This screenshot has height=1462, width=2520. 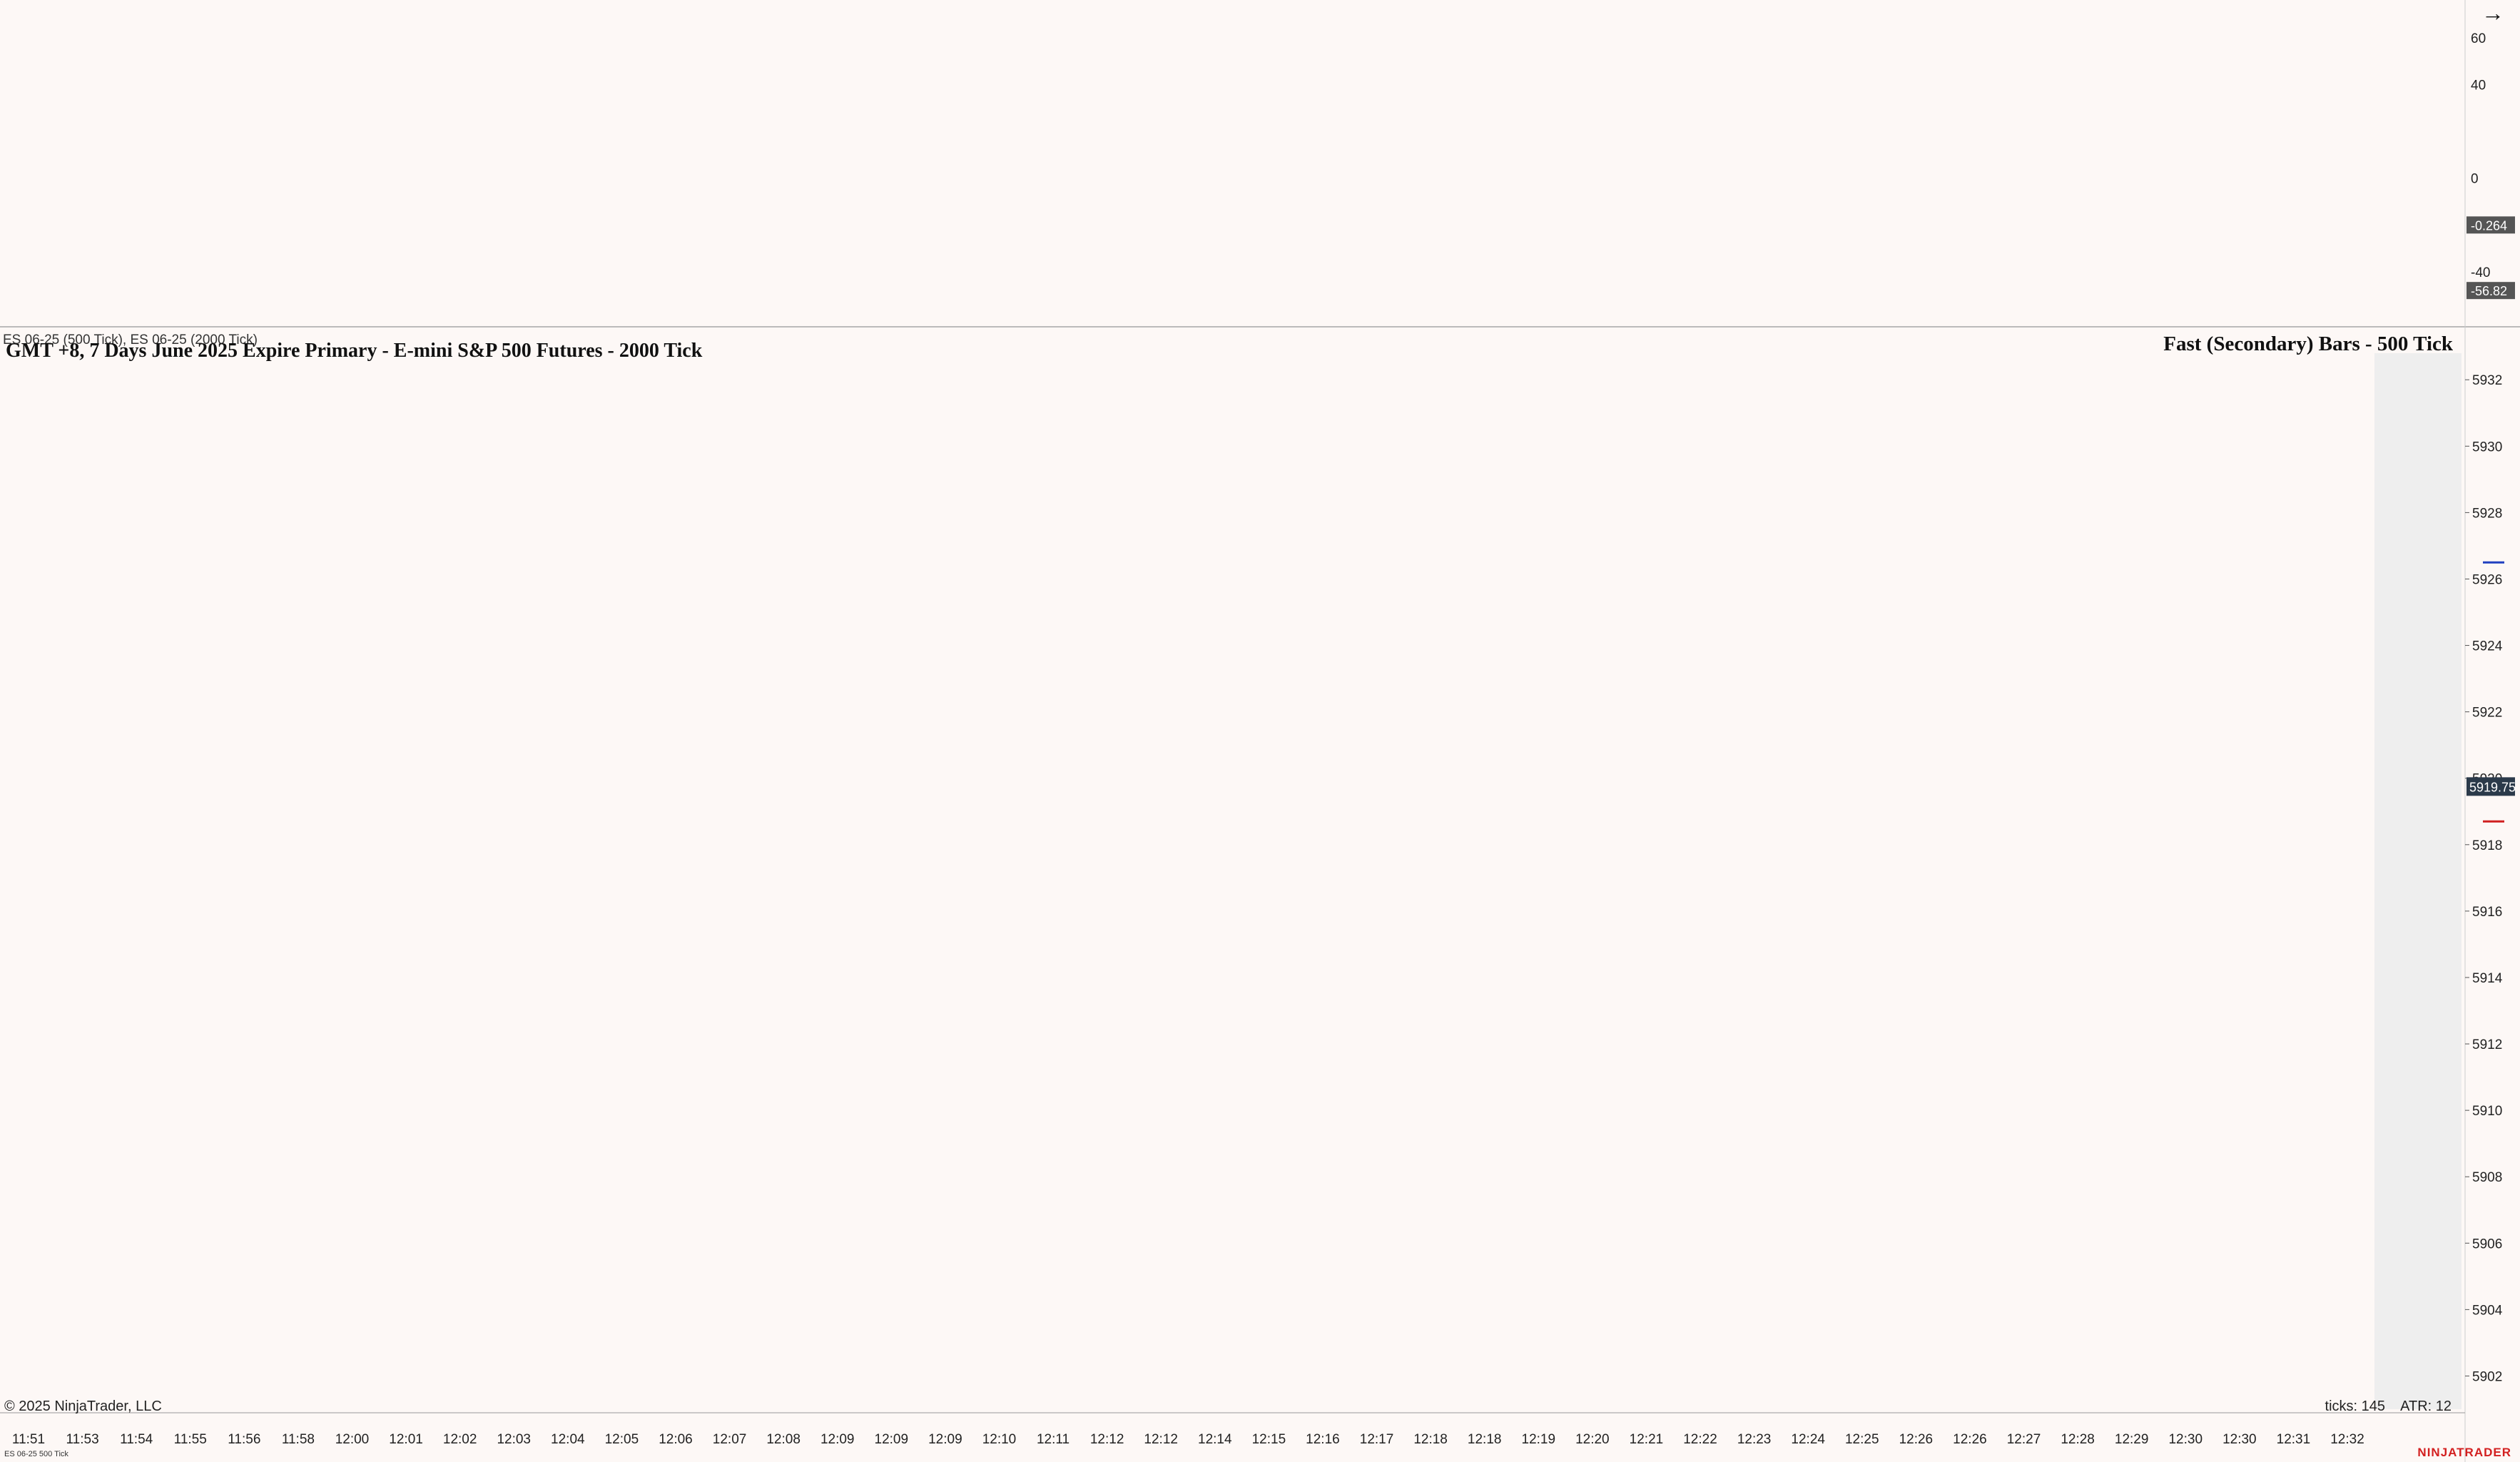 What do you see at coordinates (28, 1439) in the screenshot?
I see `time-tick-label: 11:51` at bounding box center [28, 1439].